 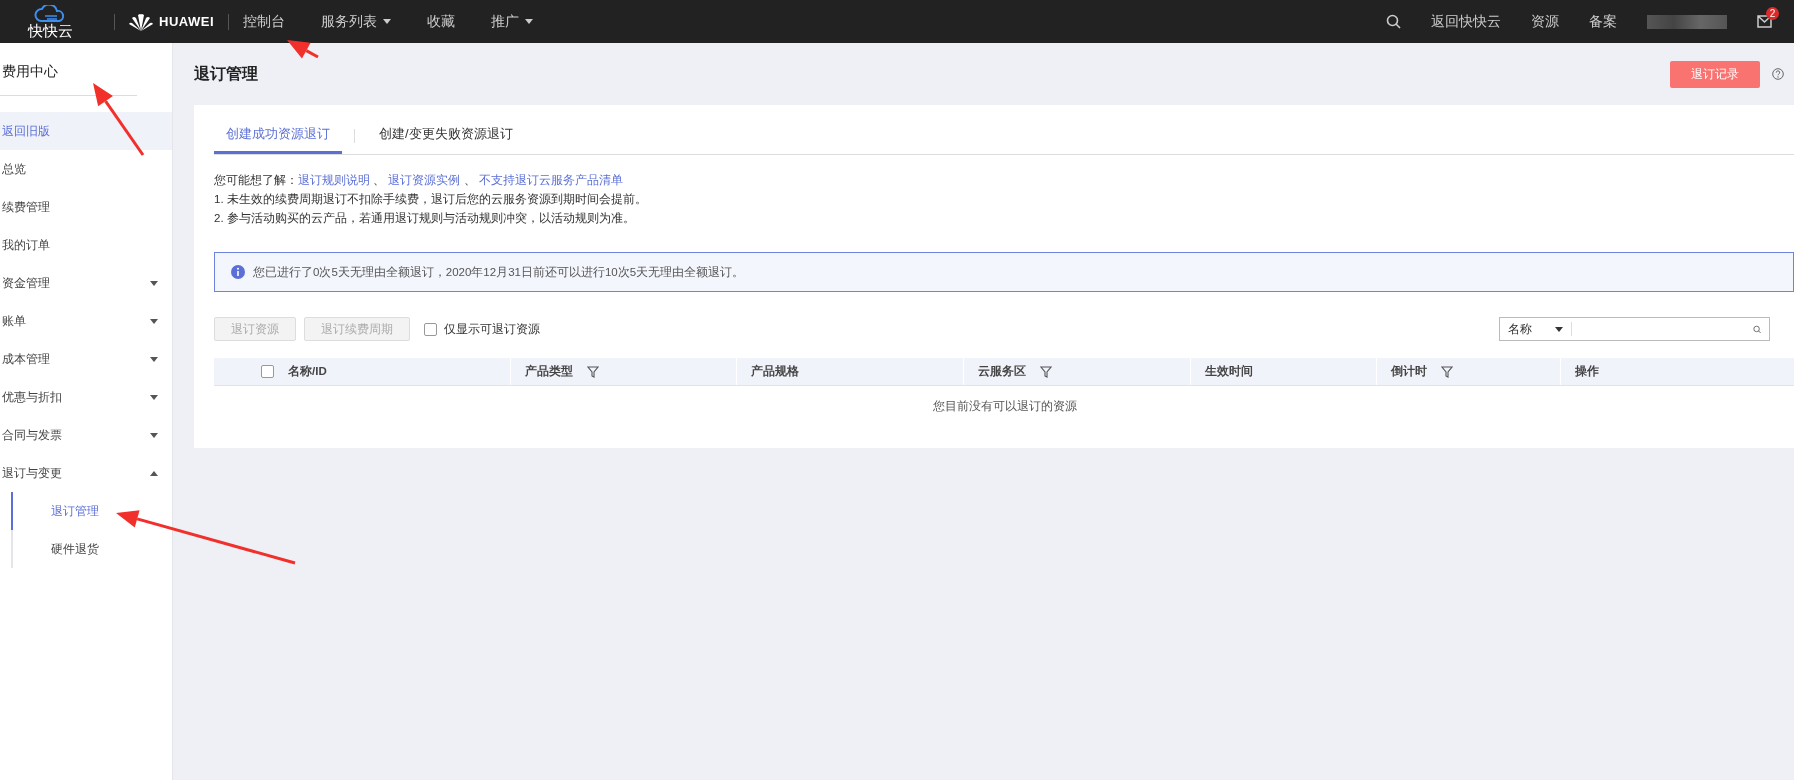 What do you see at coordinates (1229, 371) in the screenshot?
I see `column-header: 生效时间` at bounding box center [1229, 371].